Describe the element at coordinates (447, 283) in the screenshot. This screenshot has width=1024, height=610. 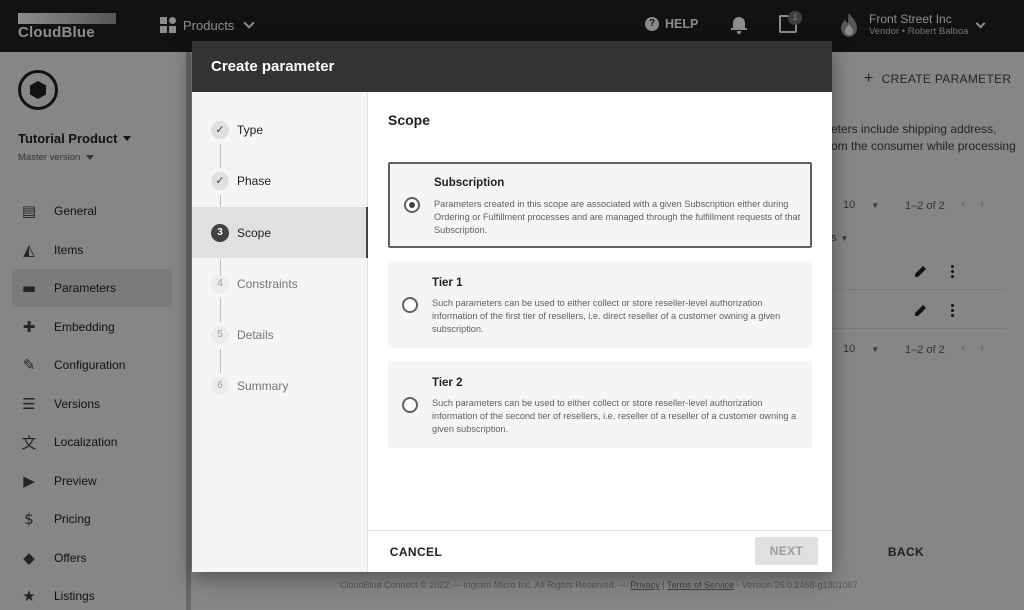
I see `option-title: Tier 1` at that location.